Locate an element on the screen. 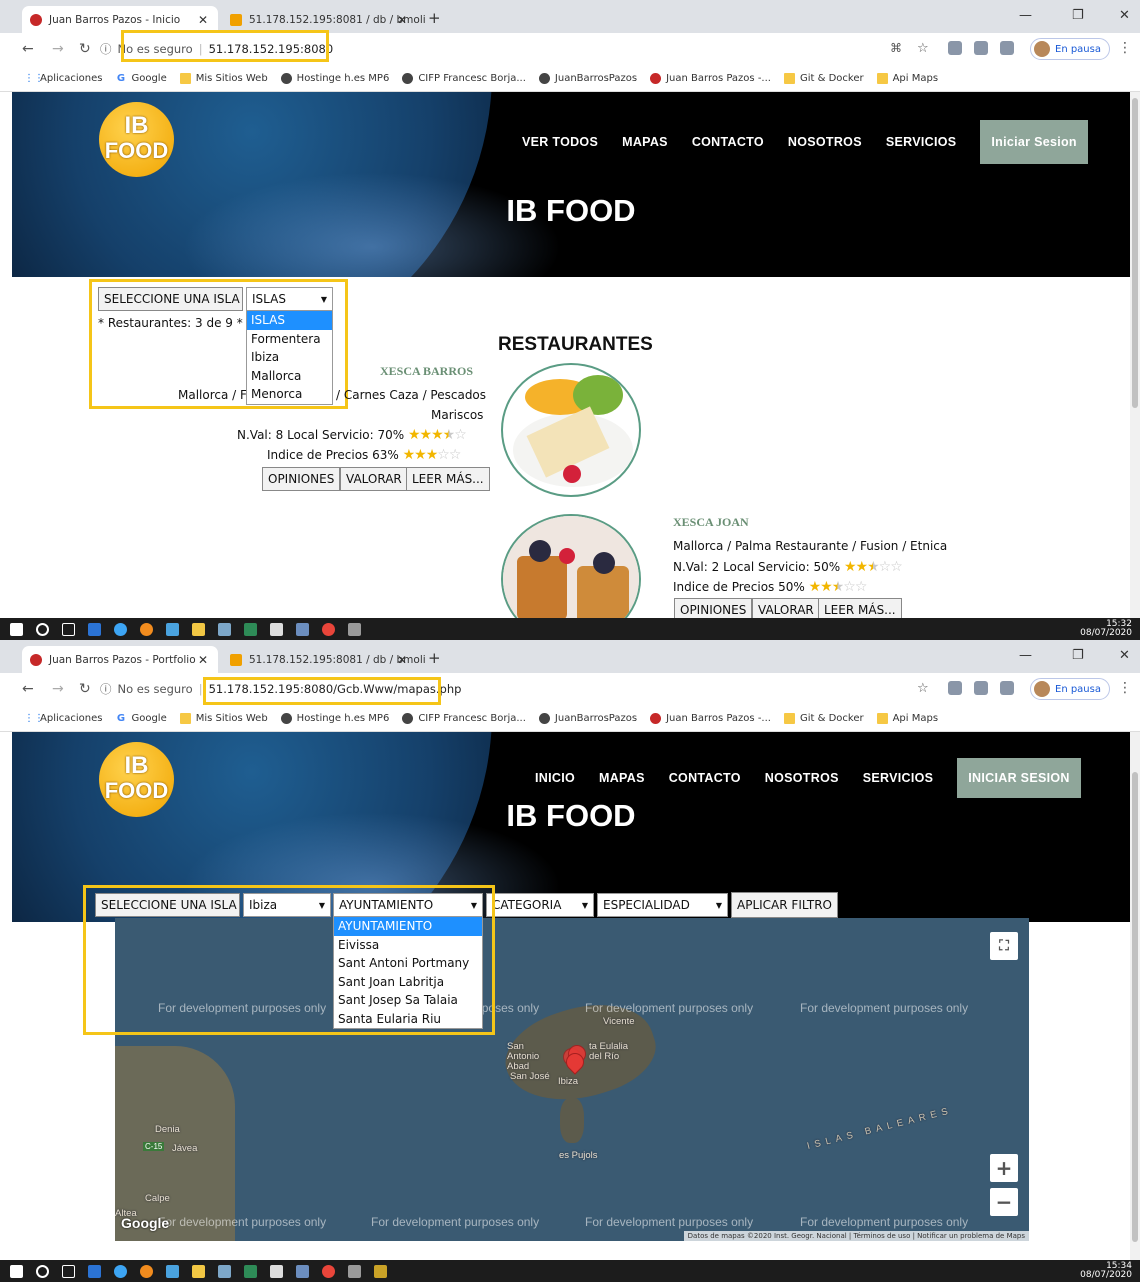 Image resolution: width=1140 pixels, height=1282 pixels. category-select: CATEGORIA ▼ is located at coordinates (540, 905).